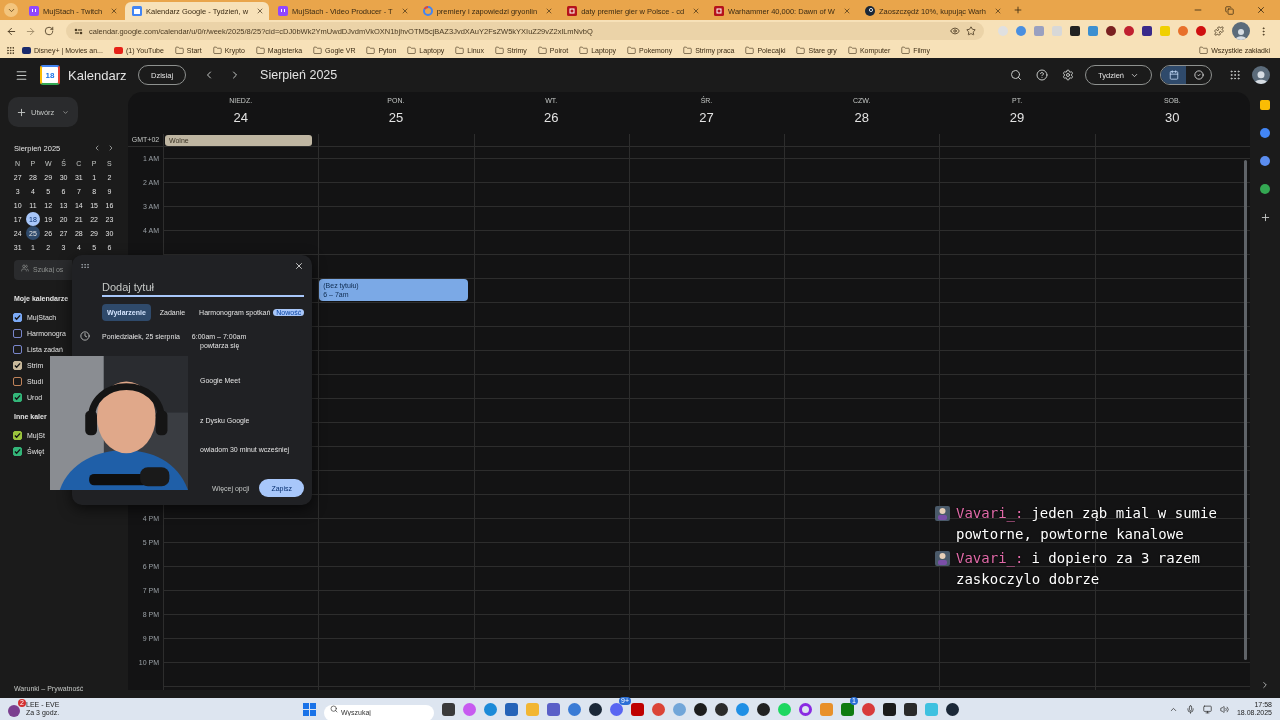 This screenshot has height=720, width=1280. What do you see at coordinates (299, 75) in the screenshot?
I see `period-title: Sierpień 2025` at bounding box center [299, 75].